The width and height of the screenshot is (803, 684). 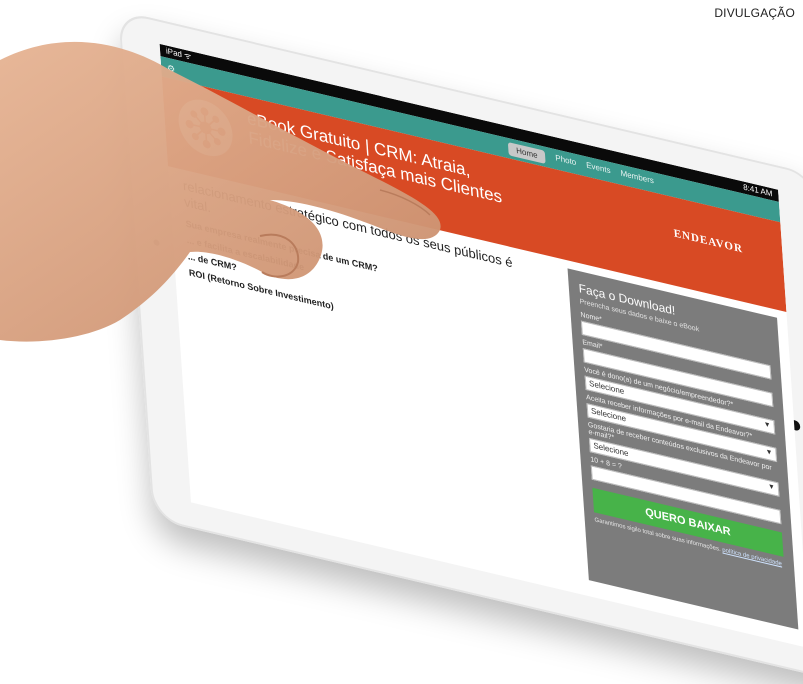 I want to click on network-logo-icon, so click(x=205, y=128).